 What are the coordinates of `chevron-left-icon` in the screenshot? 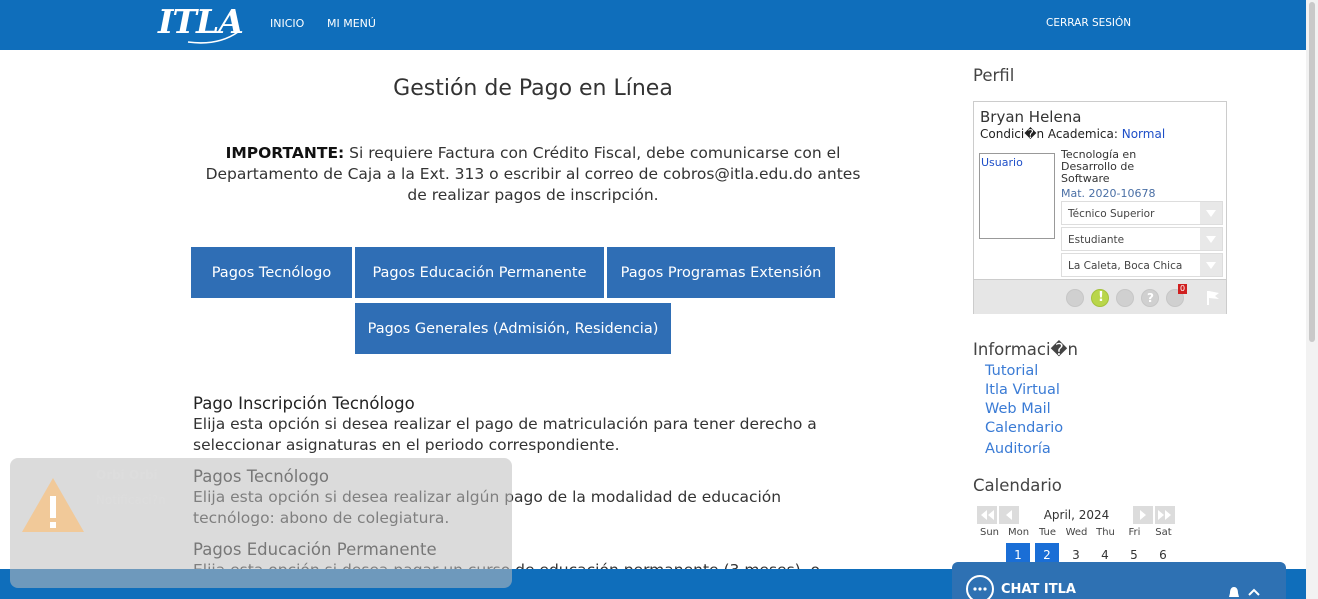 It's located at (1009, 515).